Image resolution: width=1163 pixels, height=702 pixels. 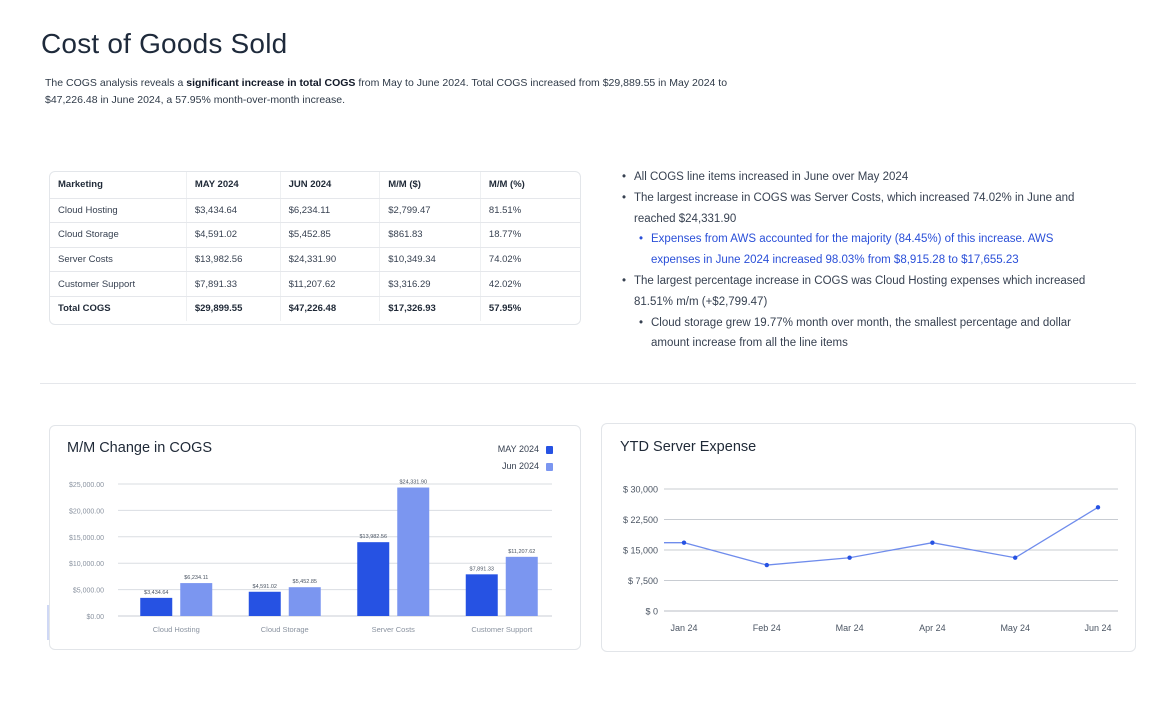 What do you see at coordinates (118, 284) in the screenshot?
I see `table-cell: Customer Support` at bounding box center [118, 284].